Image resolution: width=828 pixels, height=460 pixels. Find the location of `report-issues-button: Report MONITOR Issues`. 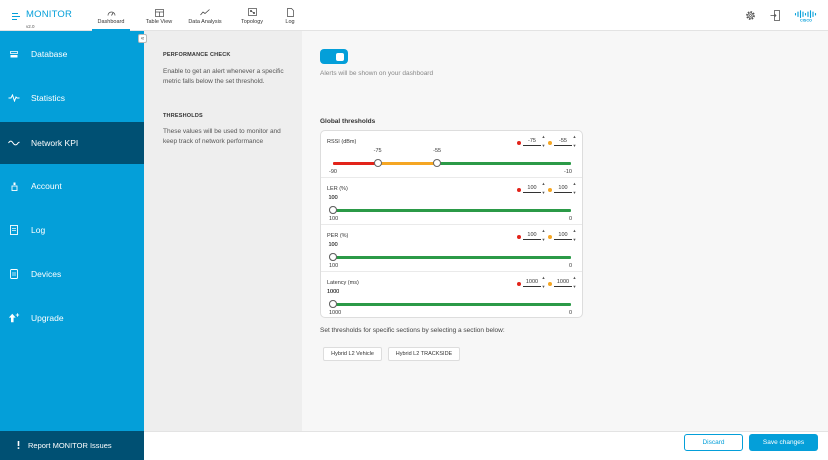

report-issues-button: Report MONITOR Issues is located at coordinates (72, 445).